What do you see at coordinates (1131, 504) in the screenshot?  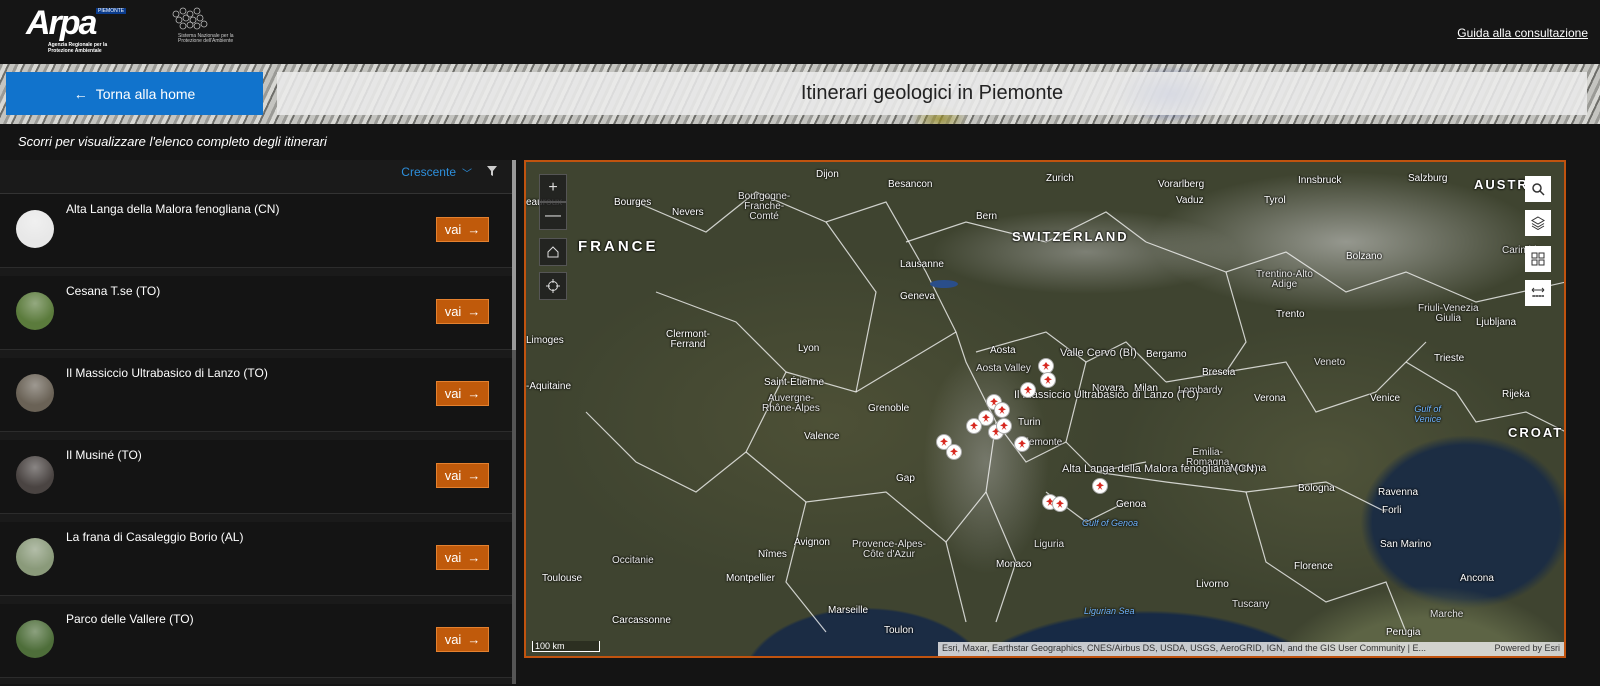 I see `map-label-genoa: Genoa` at bounding box center [1131, 504].